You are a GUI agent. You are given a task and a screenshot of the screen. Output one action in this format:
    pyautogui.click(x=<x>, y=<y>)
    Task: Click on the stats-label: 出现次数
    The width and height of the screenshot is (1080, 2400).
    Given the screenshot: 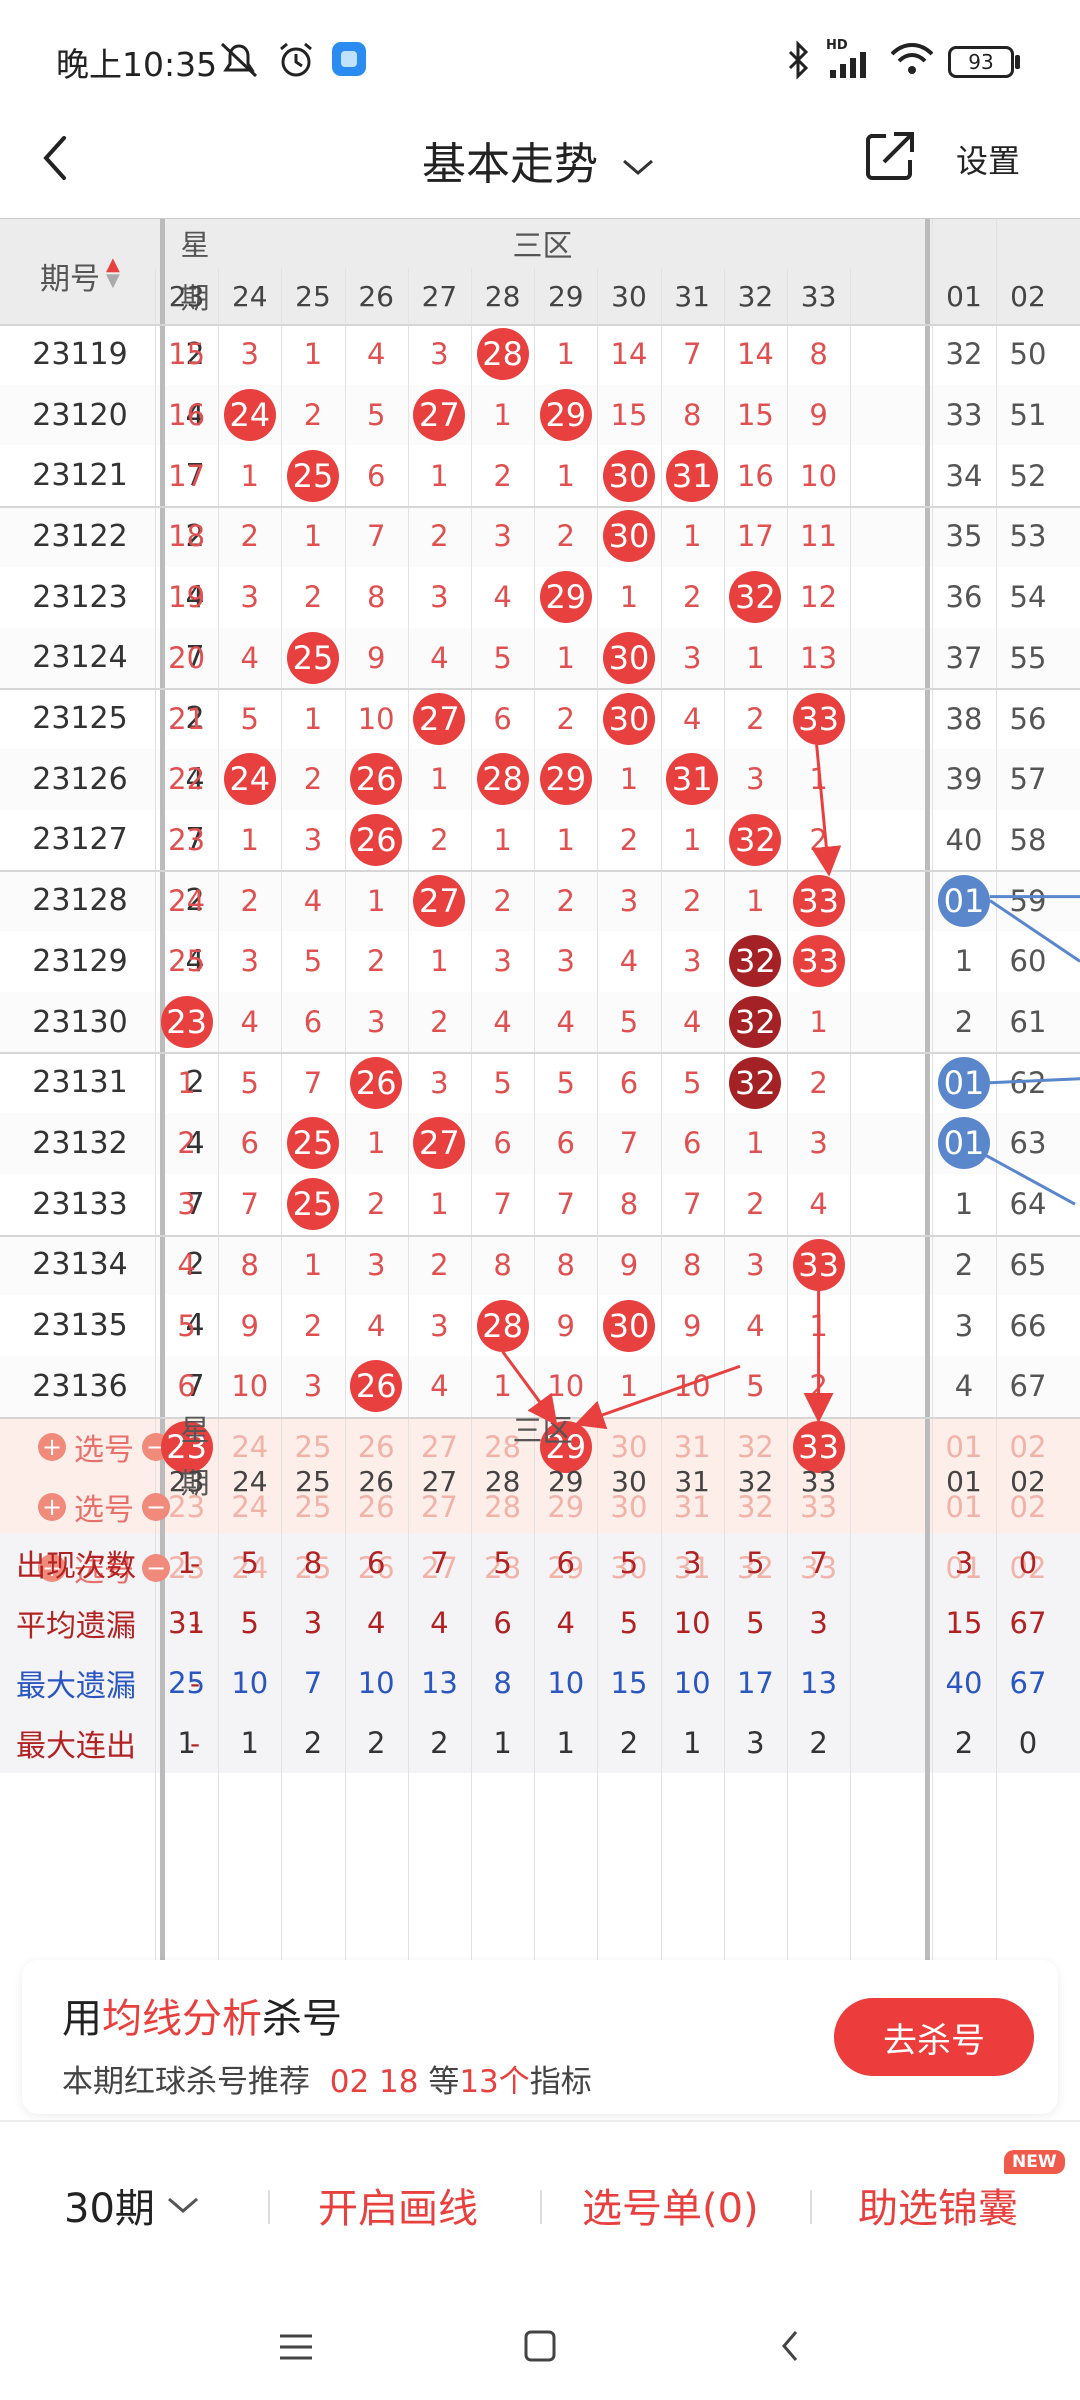 What is the action you would take?
    pyautogui.click(x=76, y=1566)
    